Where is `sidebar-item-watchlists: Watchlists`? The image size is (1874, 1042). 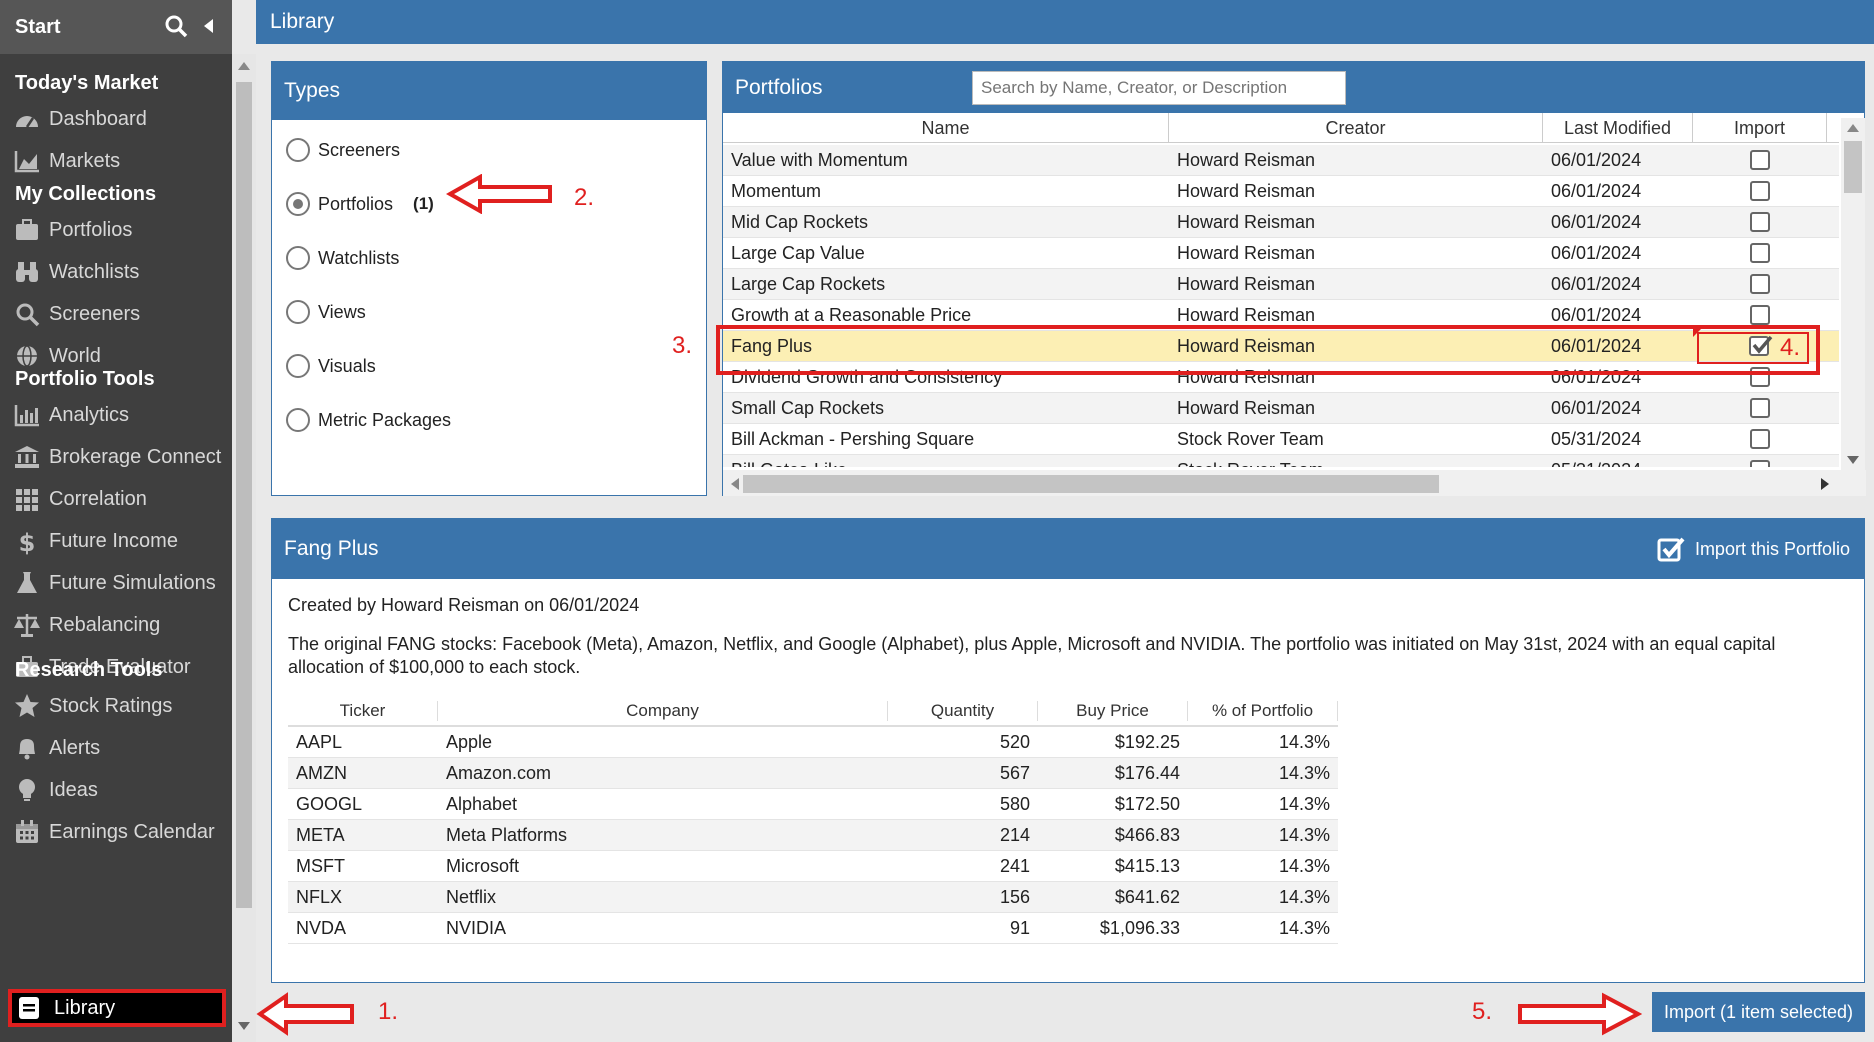 sidebar-item-watchlists: Watchlists is located at coordinates (116, 272).